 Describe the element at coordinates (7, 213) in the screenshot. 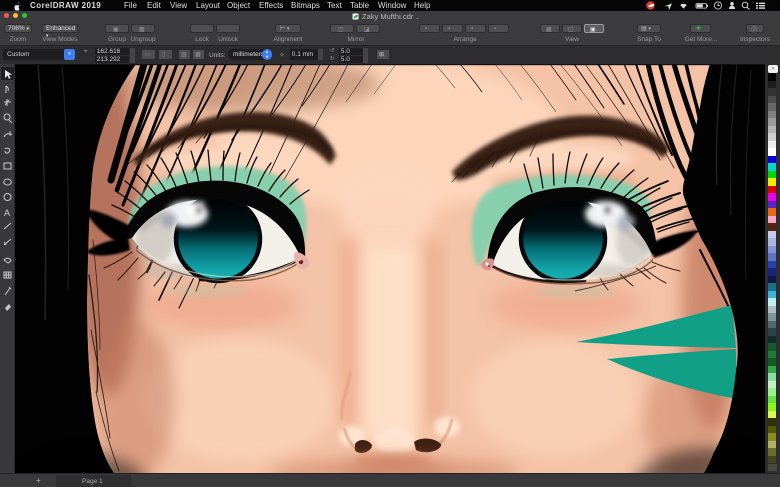

I see `svg-text: A` at that location.